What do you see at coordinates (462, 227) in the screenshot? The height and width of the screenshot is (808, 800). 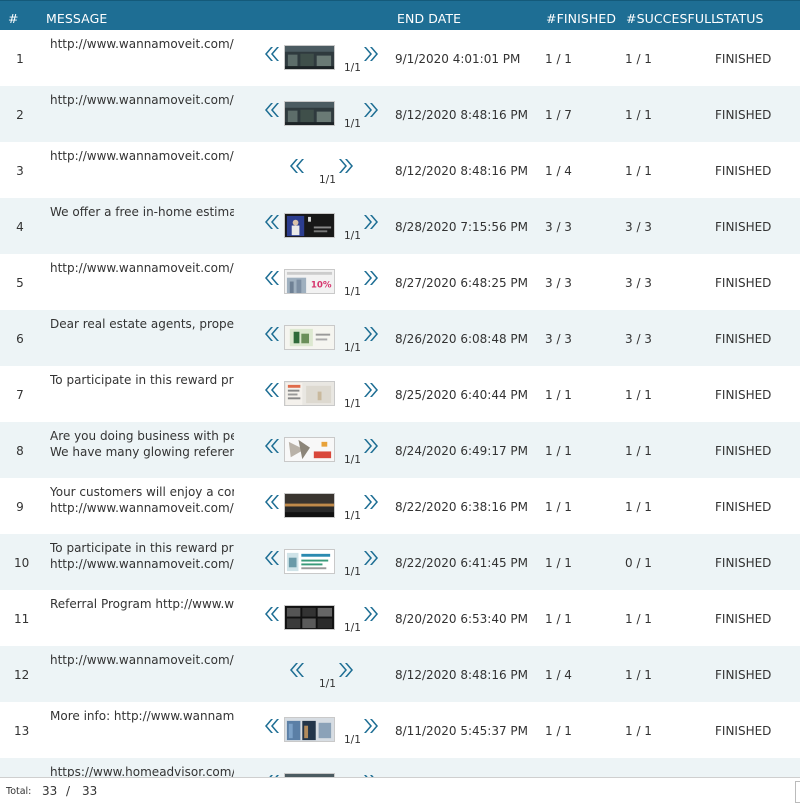 I see `end-date: 8/28/2020 7:15:56 PM` at bounding box center [462, 227].